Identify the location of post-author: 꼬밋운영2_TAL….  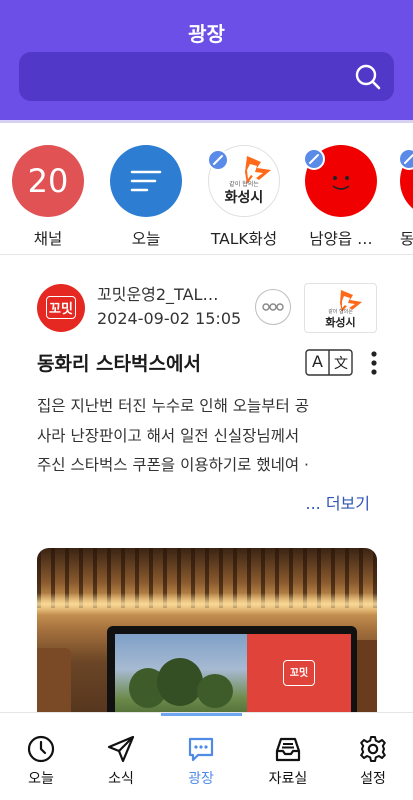
(172, 293).